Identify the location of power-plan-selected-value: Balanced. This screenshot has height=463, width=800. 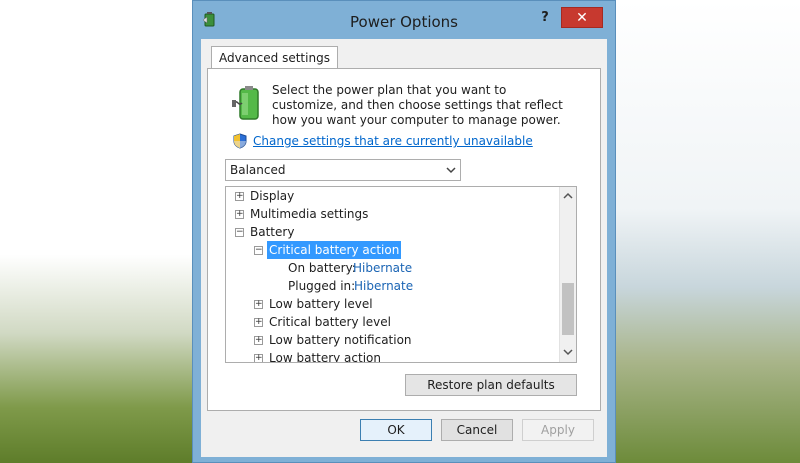
(258, 170).